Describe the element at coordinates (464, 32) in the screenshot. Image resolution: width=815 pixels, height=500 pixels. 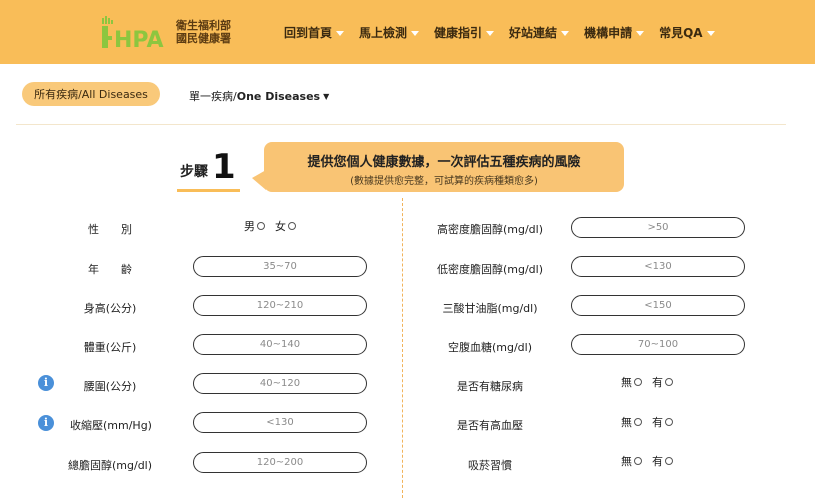
I see `nav-health-guide: 健康指引` at that location.